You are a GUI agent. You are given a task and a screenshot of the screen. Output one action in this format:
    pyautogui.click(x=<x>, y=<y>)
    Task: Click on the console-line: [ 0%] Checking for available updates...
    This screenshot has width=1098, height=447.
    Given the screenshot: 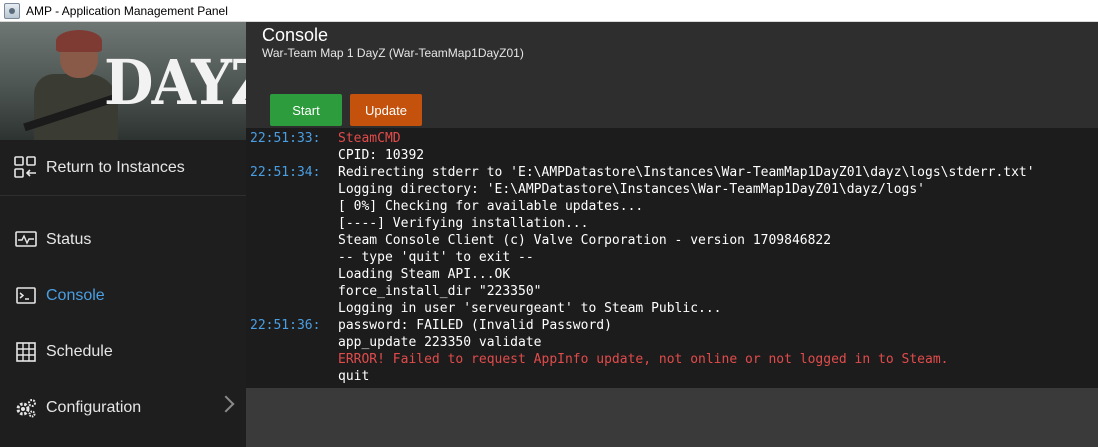 What is the action you would take?
    pyautogui.click(x=672, y=206)
    